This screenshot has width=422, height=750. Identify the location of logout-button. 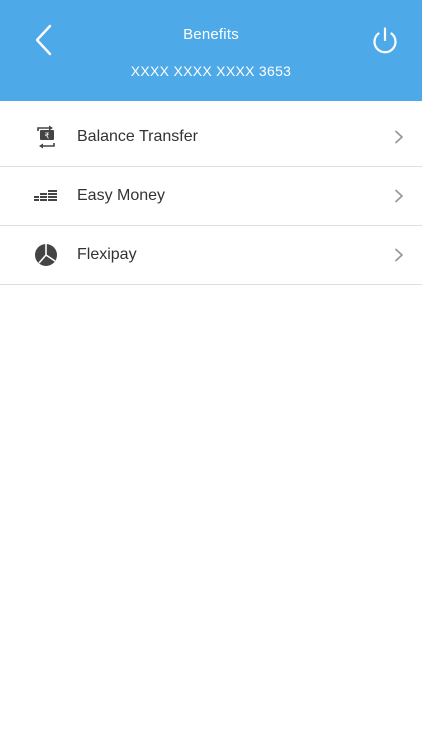
(385, 41).